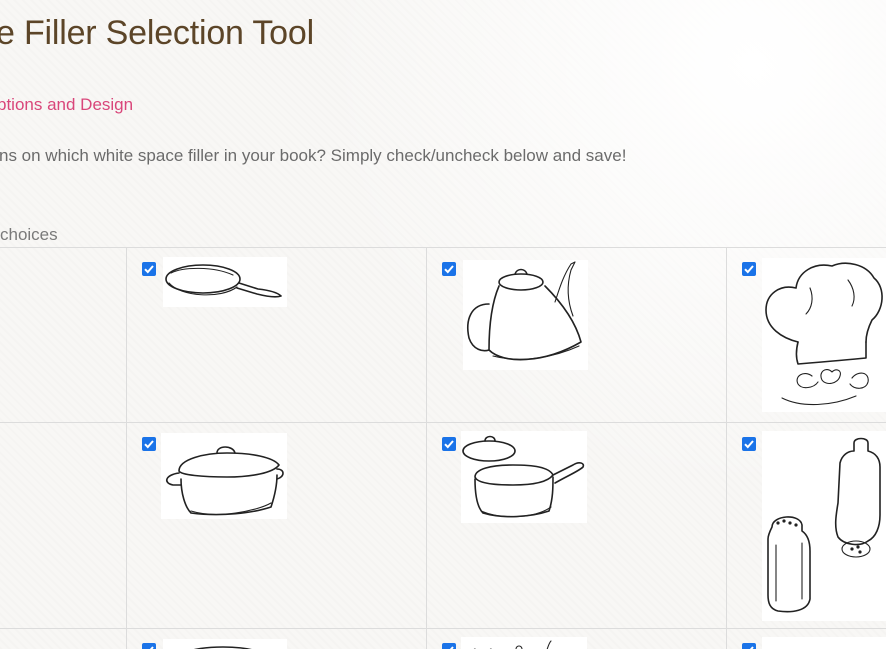 The image size is (886, 649). I want to click on dish-icon, so click(225, 644).